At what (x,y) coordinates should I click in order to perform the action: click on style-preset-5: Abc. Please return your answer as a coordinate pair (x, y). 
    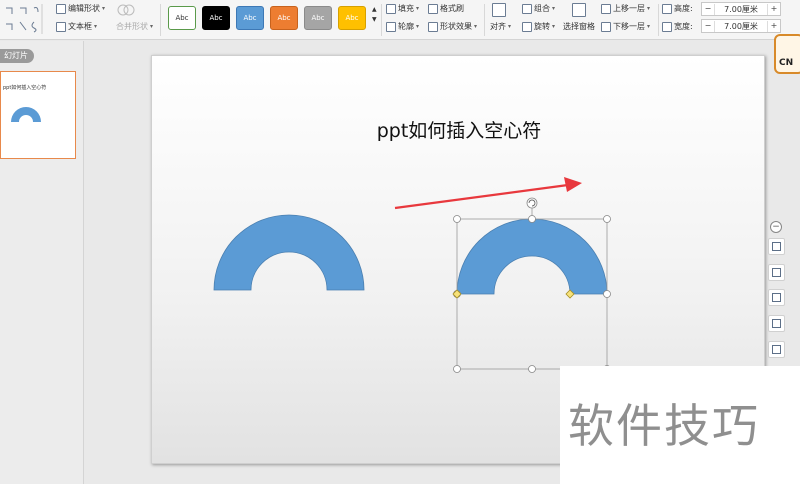
    Looking at the image, I should click on (318, 18).